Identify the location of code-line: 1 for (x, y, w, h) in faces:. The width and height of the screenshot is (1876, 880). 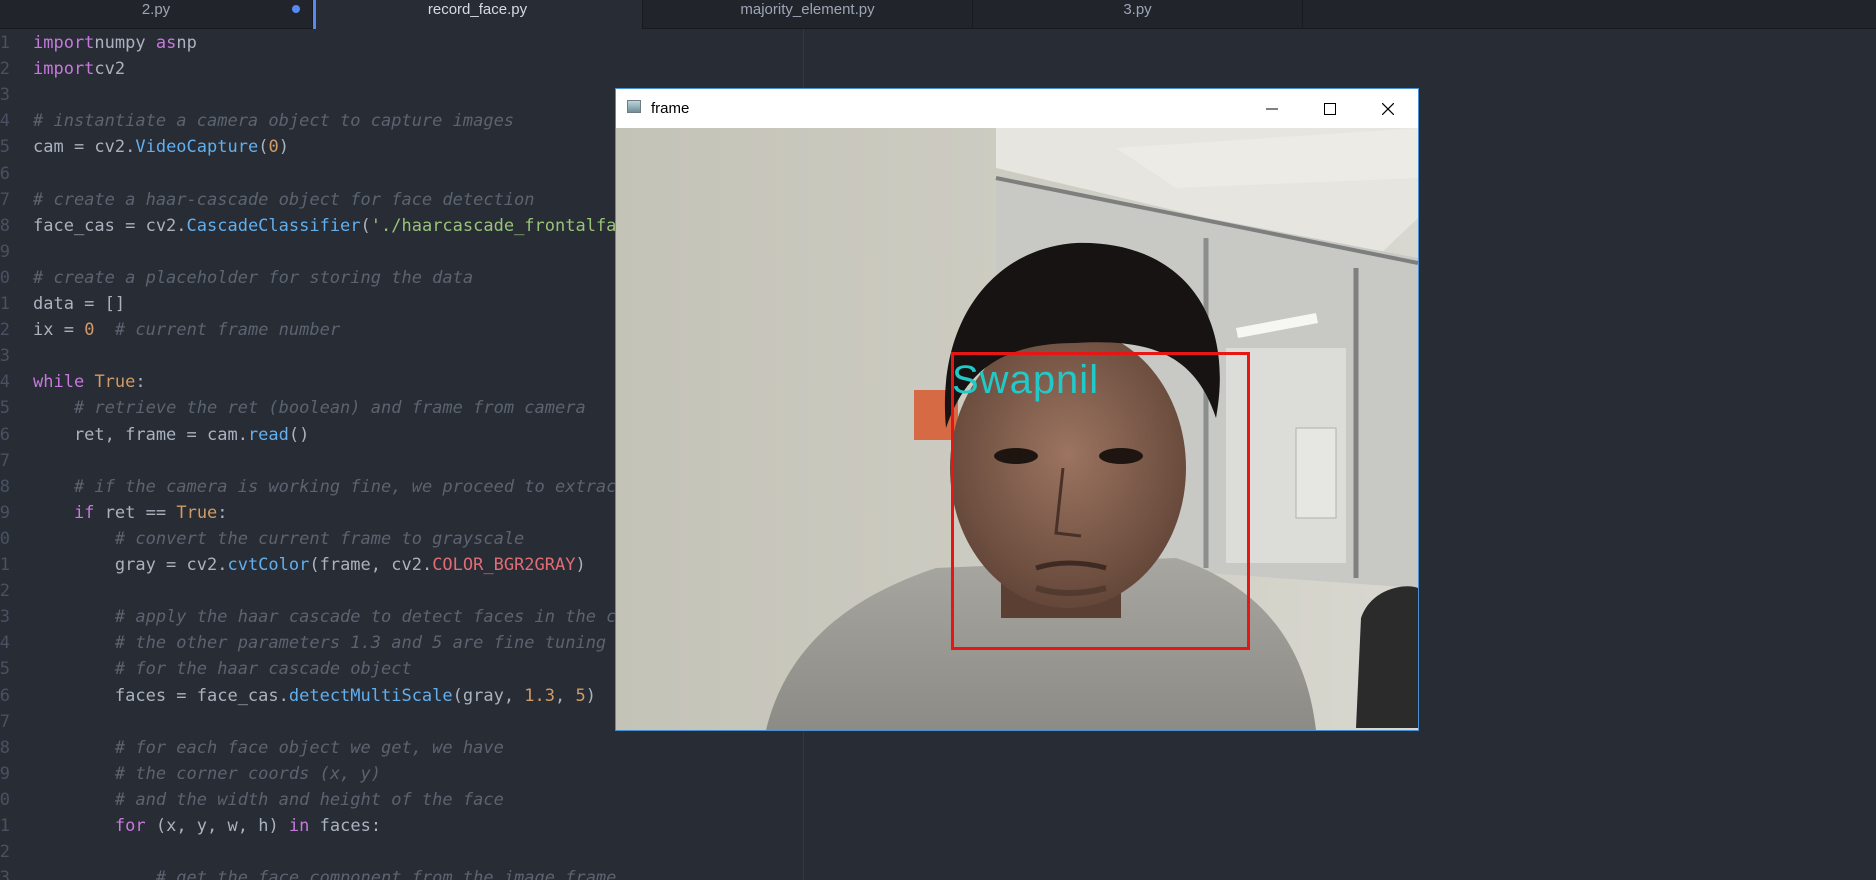
(401, 826).